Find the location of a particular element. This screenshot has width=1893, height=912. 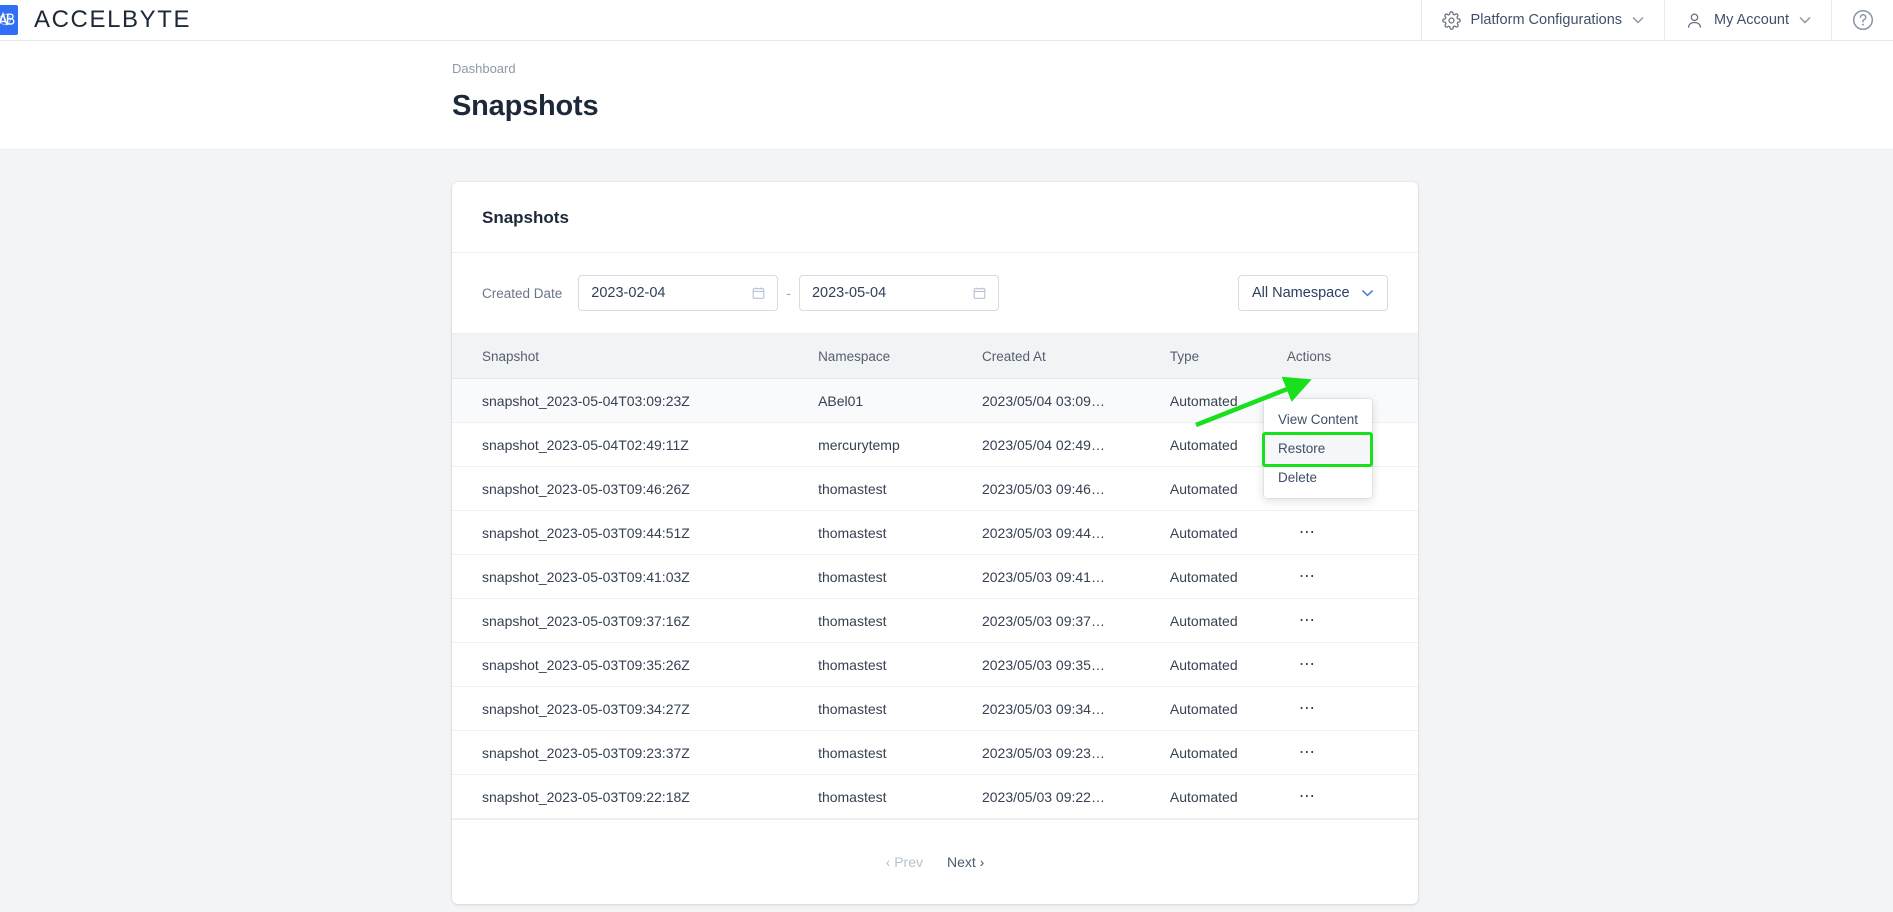

column-header-snapshot: Snapshot is located at coordinates (635, 356).